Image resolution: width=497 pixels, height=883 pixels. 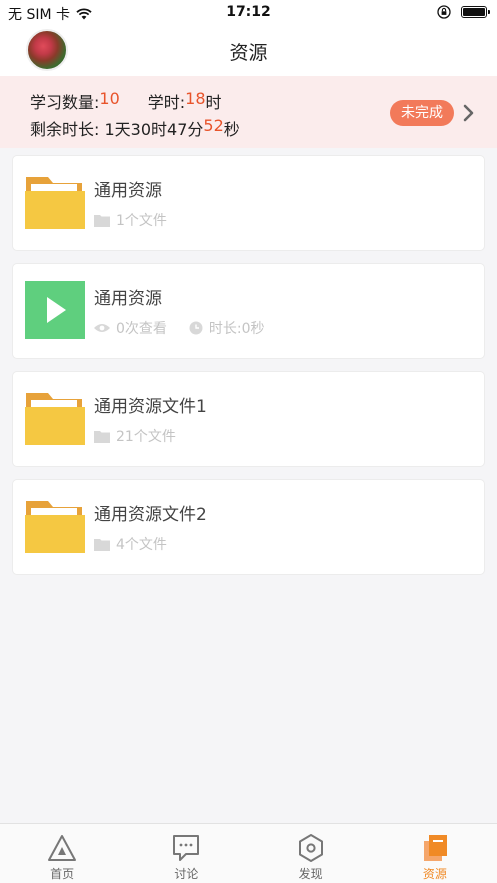 I want to click on hours-label: 学时:, so click(x=166, y=102).